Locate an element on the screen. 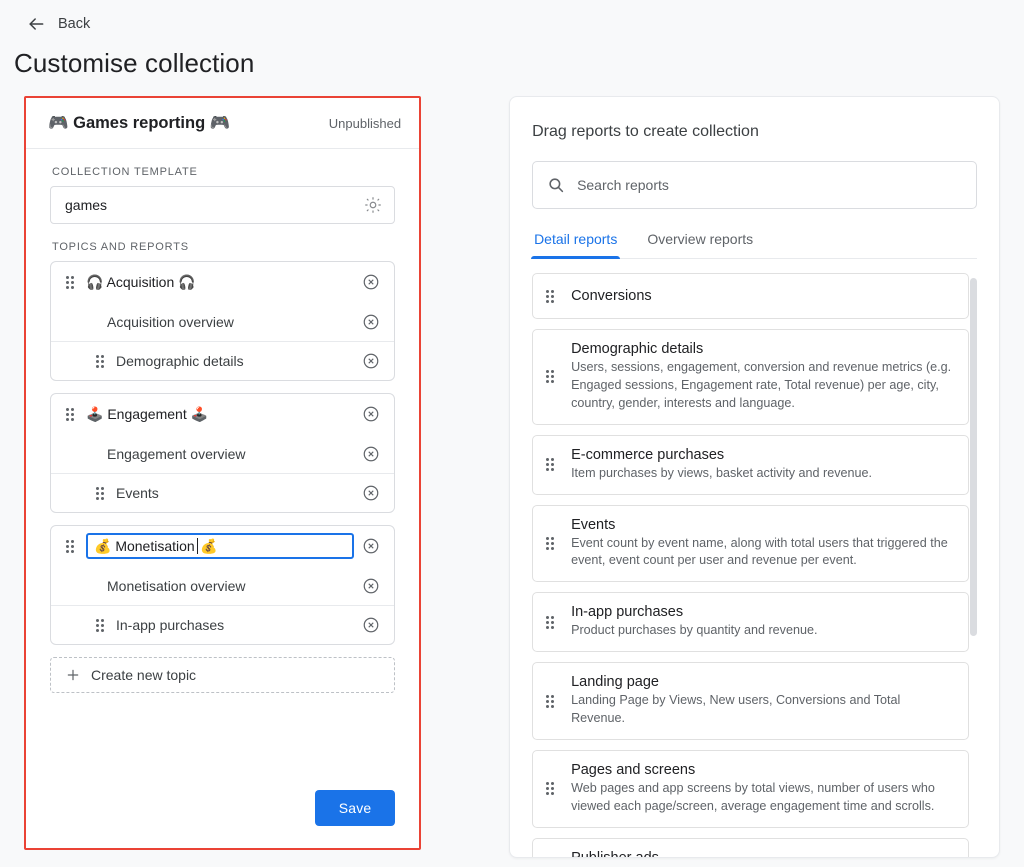 The width and height of the screenshot is (1024, 867). collection-template-value: games is located at coordinates (86, 205).